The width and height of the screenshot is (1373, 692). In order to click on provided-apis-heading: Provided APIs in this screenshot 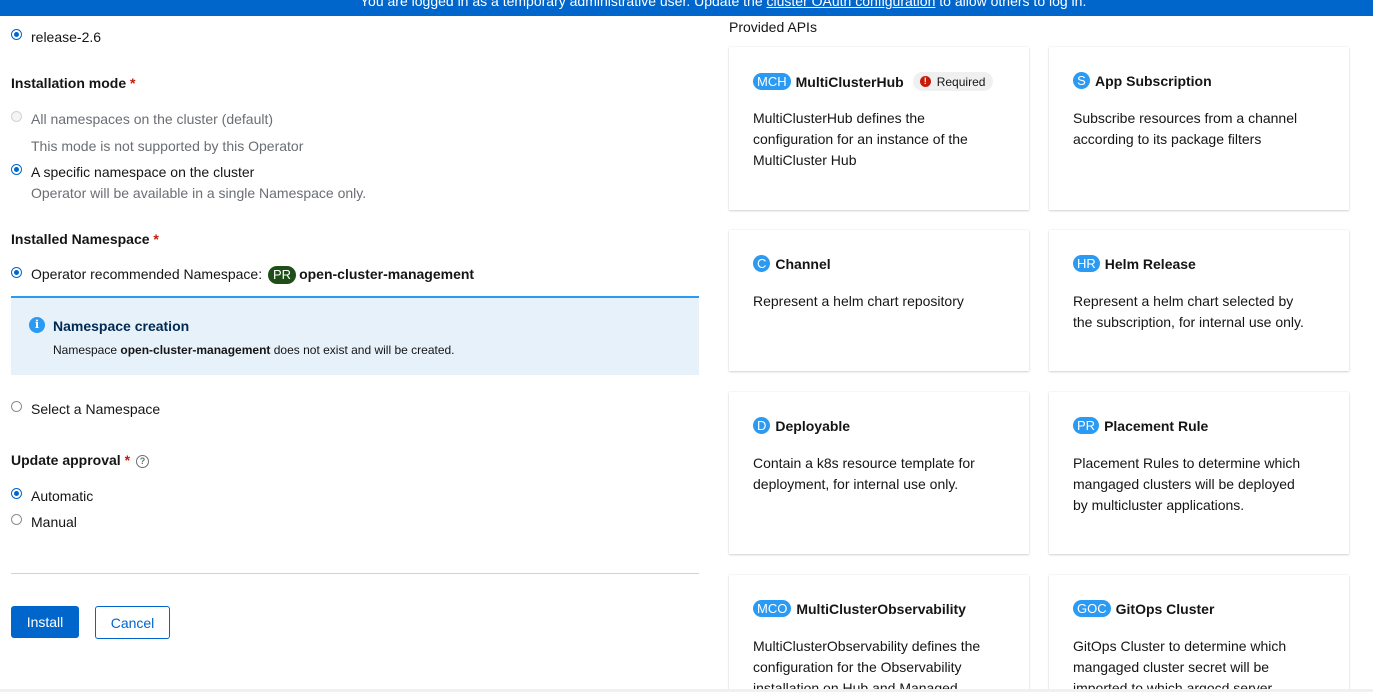, I will do `click(773, 27)`.